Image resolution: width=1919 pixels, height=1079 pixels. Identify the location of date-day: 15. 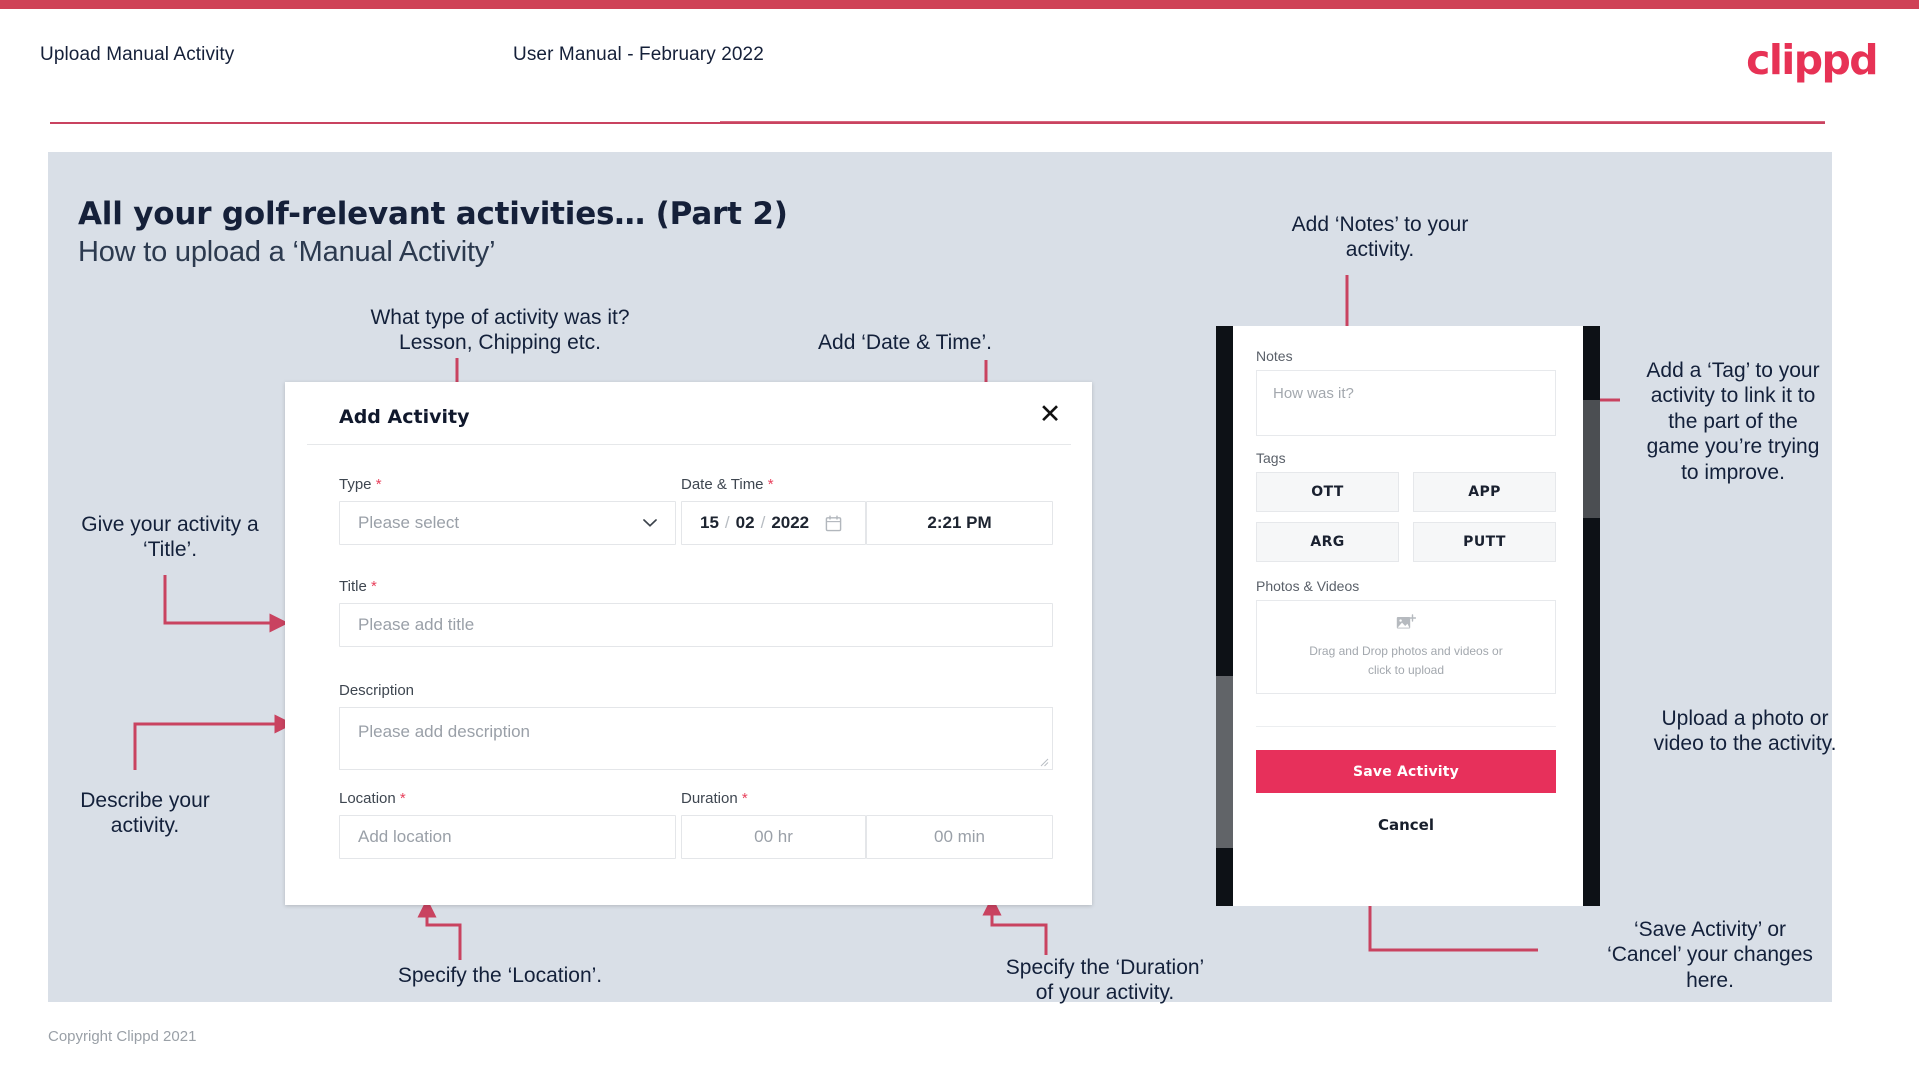
(709, 522).